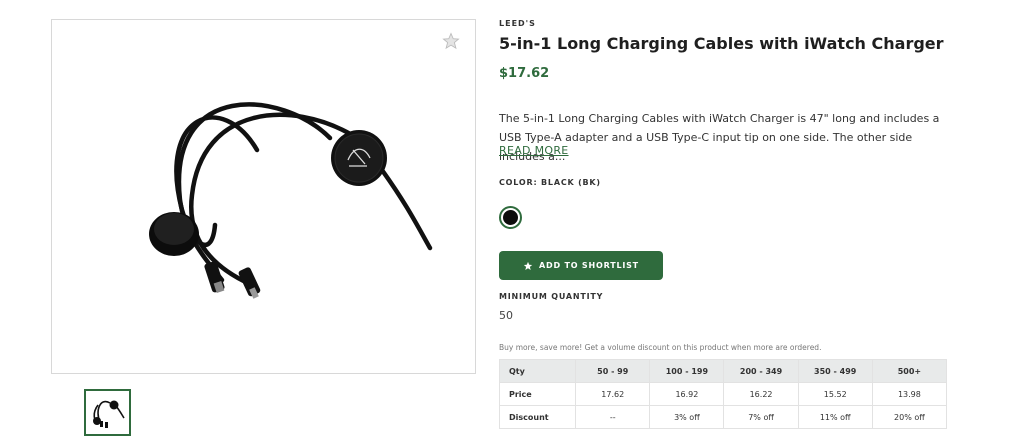 This screenshot has width=1024, height=444. I want to click on table-cell: Discount, so click(537, 417).